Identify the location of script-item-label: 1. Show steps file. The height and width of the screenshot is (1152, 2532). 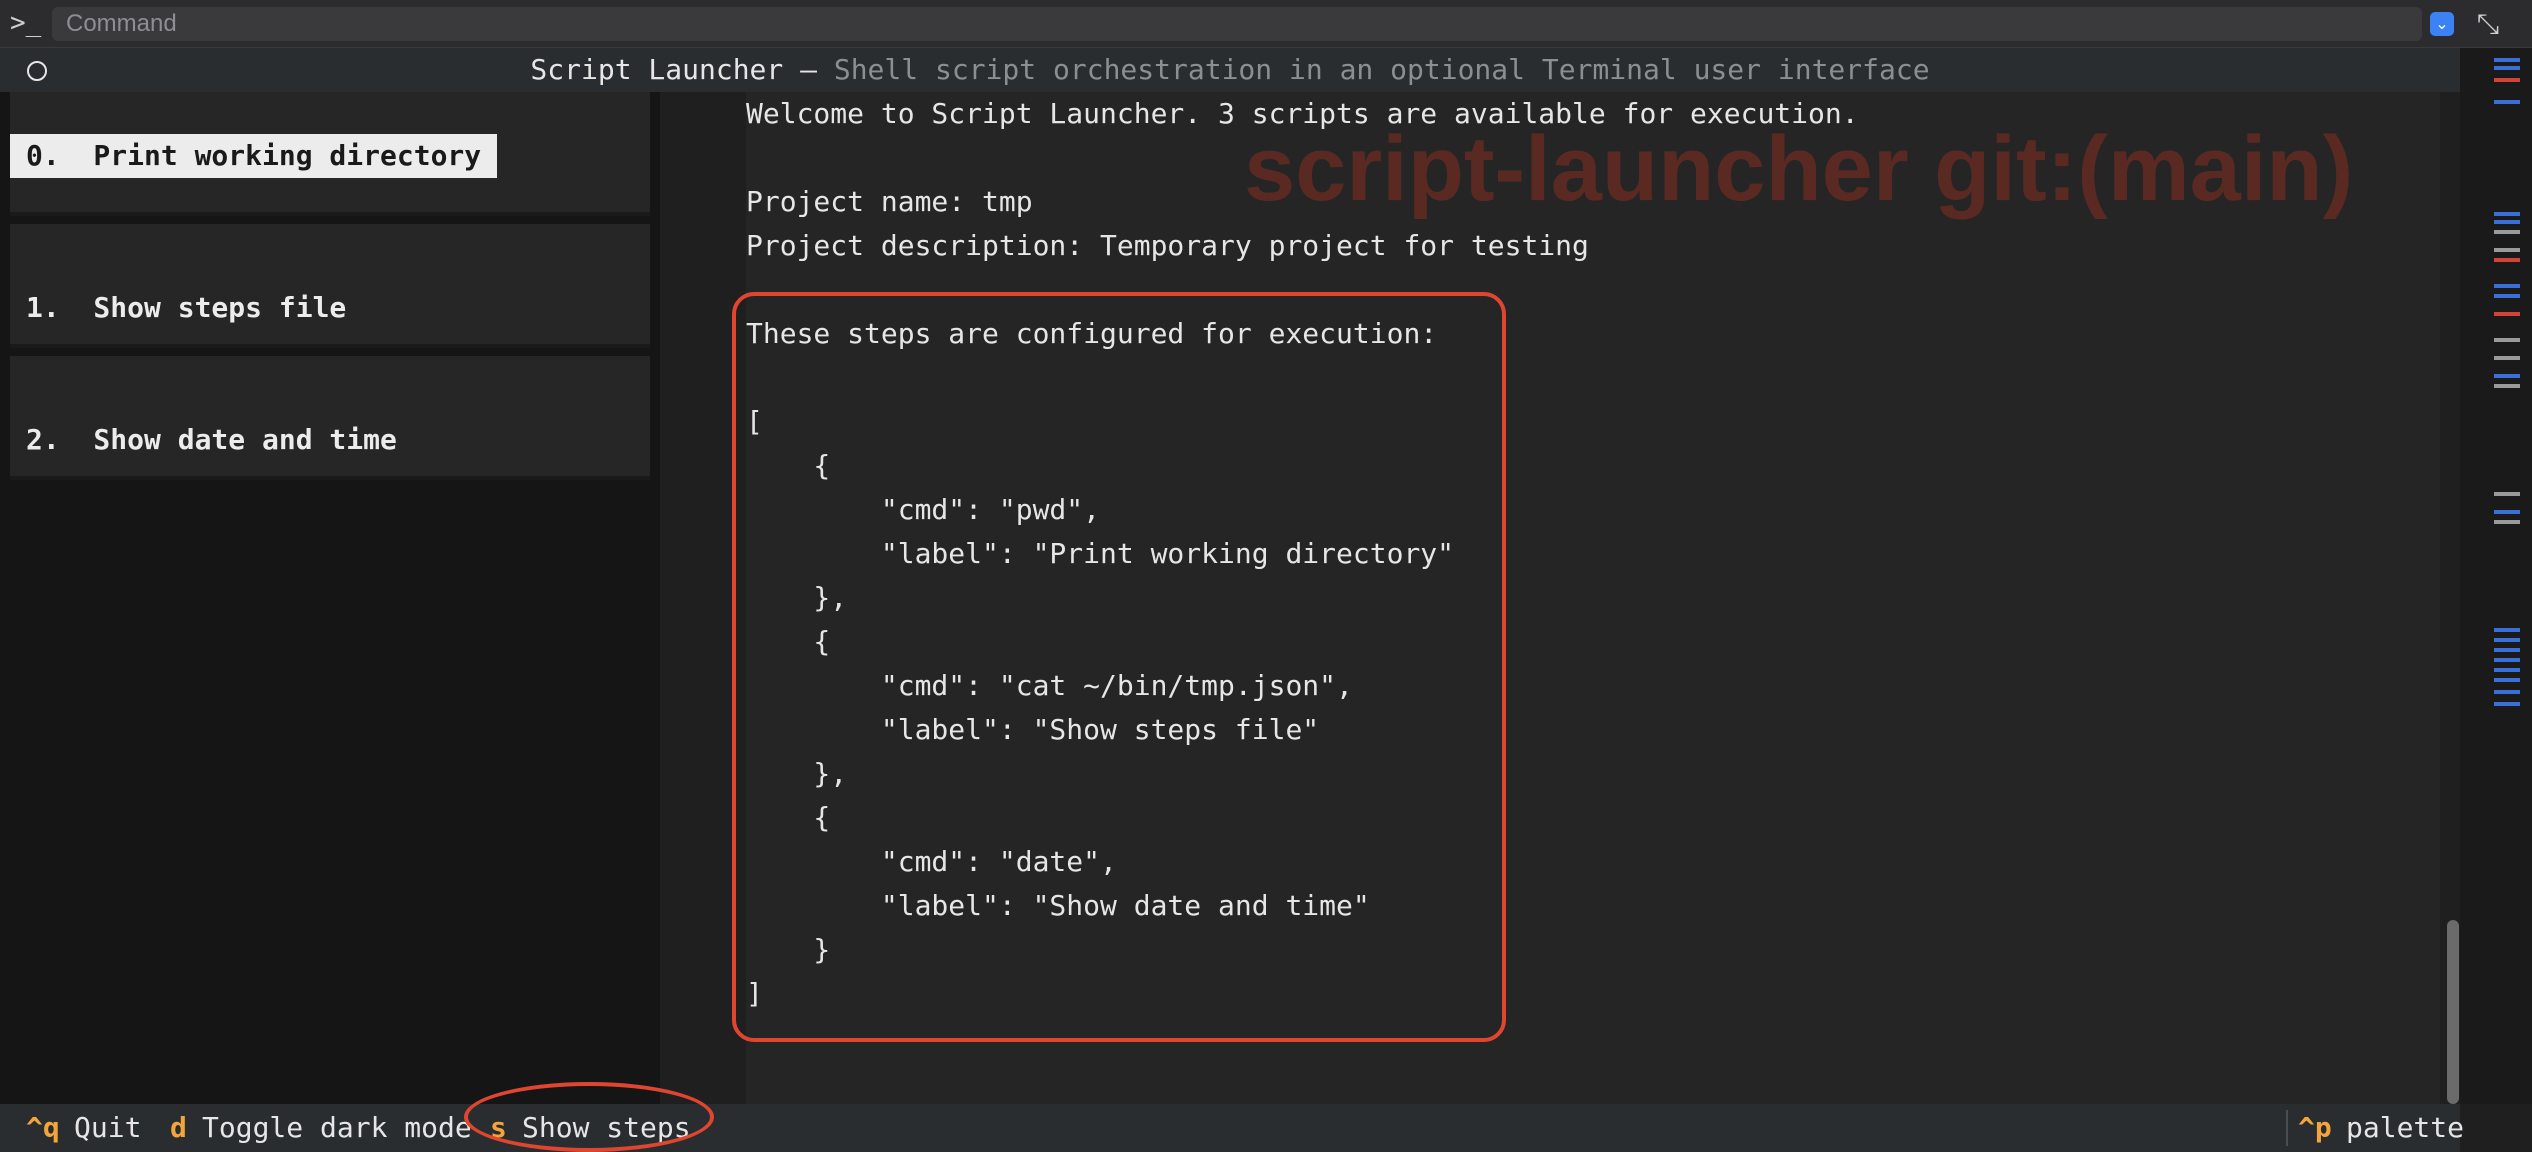
(186, 307).